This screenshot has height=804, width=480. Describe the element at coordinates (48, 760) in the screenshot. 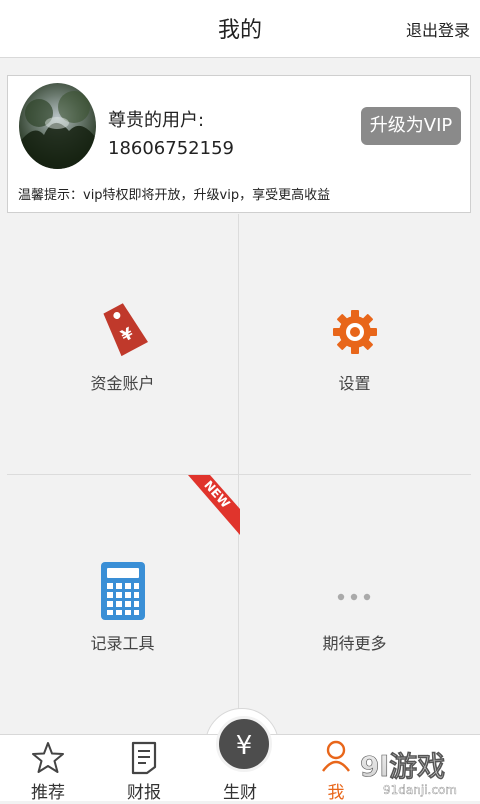

I see `star-icon` at that location.